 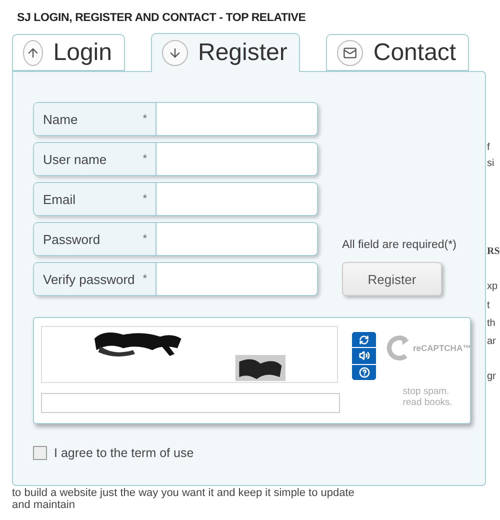 I want to click on envelope-icon, so click(x=350, y=53).